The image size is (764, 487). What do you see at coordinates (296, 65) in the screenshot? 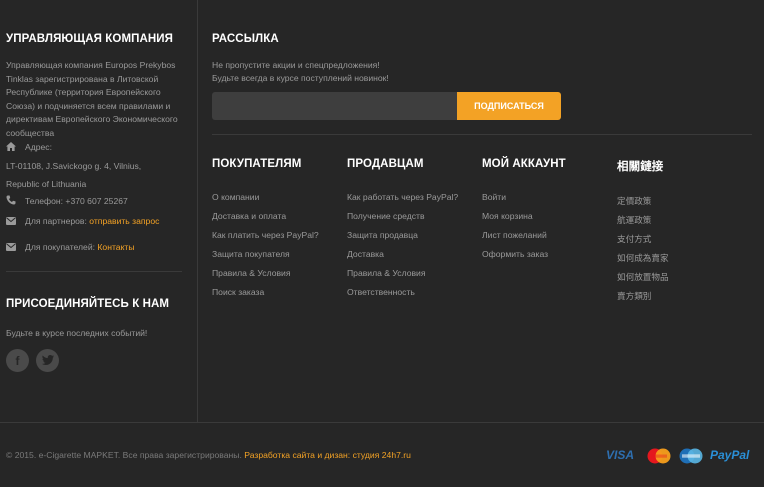
I see `newsletter-line1: Не пропустите акции и спецпредложения!` at bounding box center [296, 65].